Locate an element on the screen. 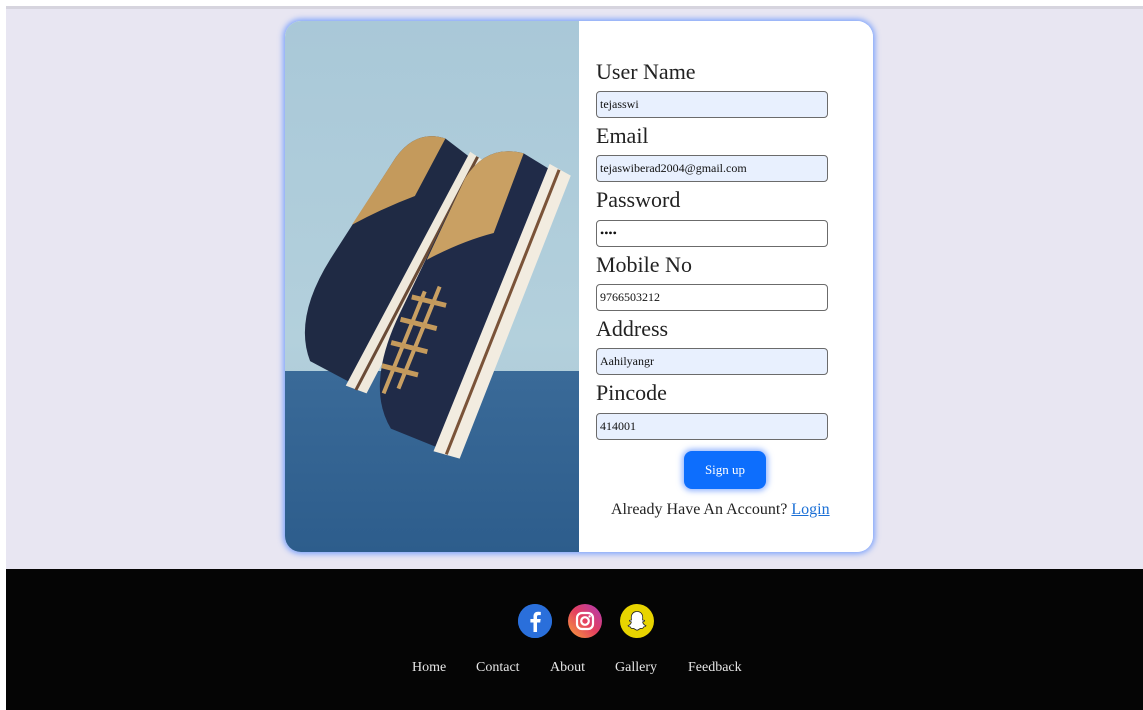 The height and width of the screenshot is (710, 1143). top-bar is located at coordinates (574, 7).